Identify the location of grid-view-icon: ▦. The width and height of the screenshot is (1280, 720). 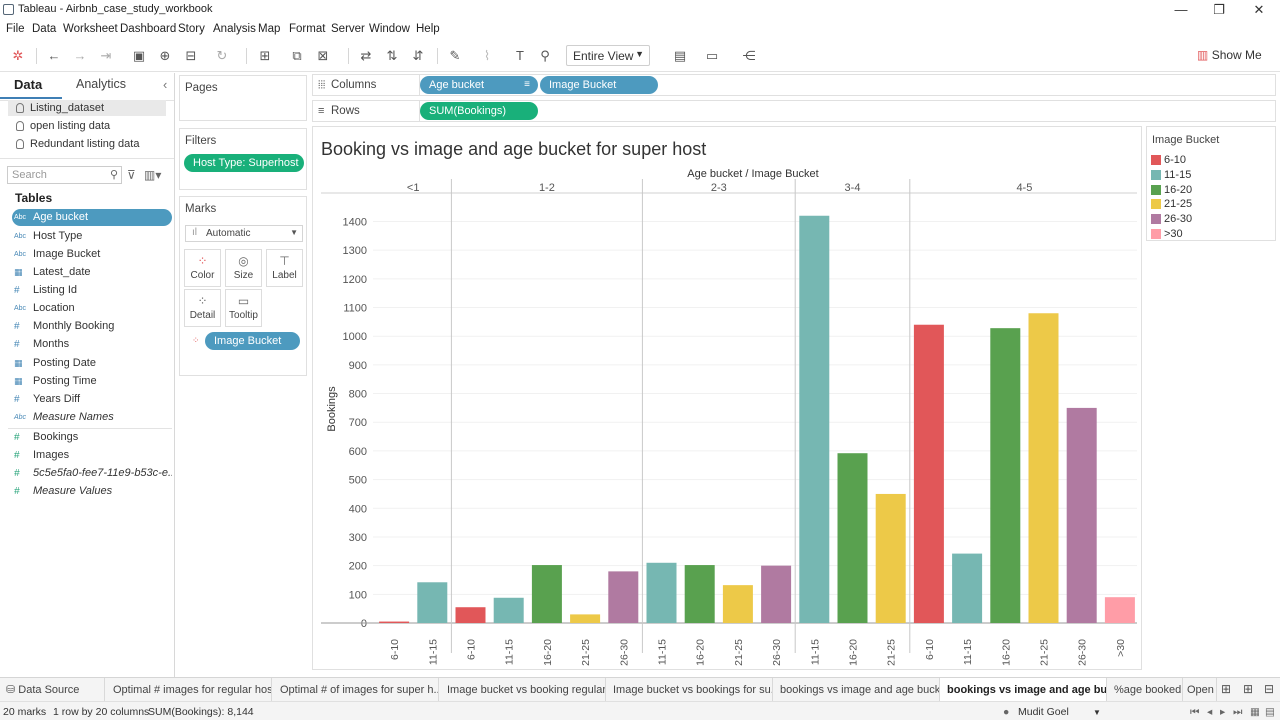
(1255, 712).